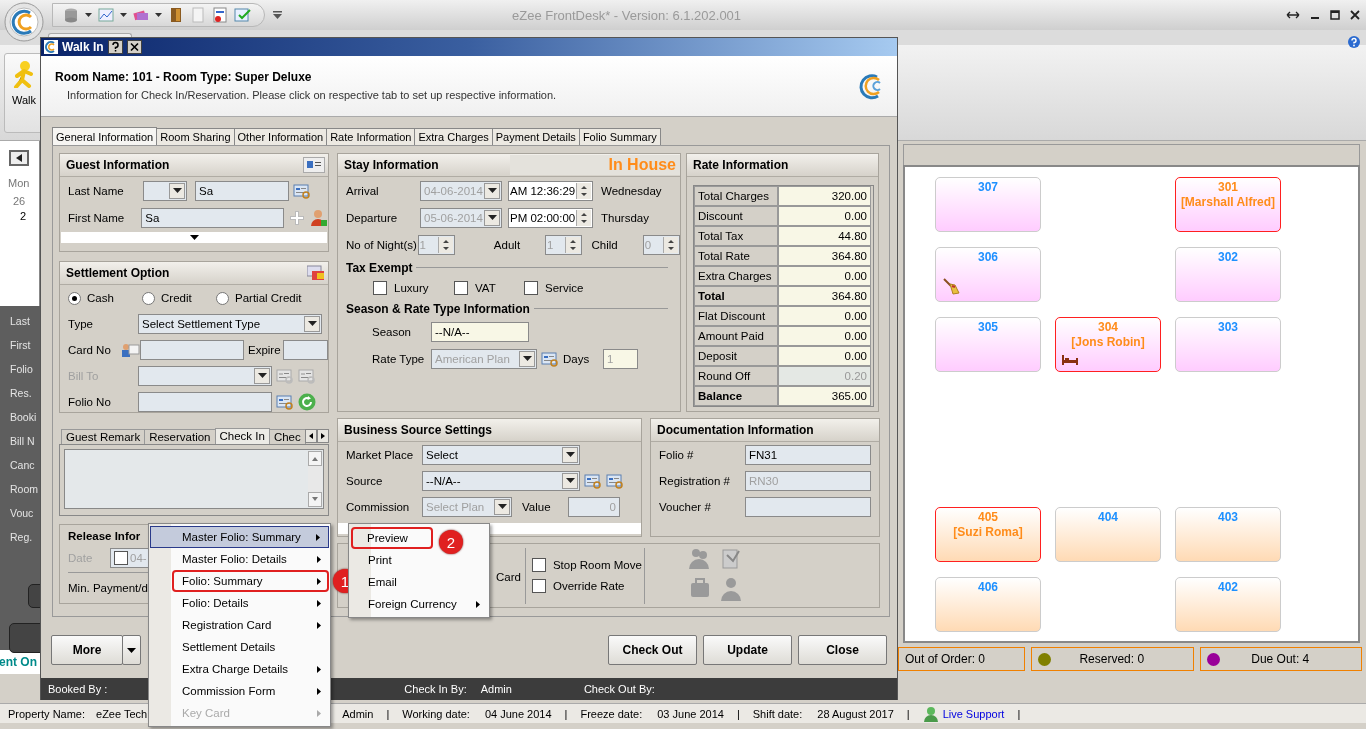 The height and width of the screenshot is (729, 1366). I want to click on expiry-field, so click(305, 350).